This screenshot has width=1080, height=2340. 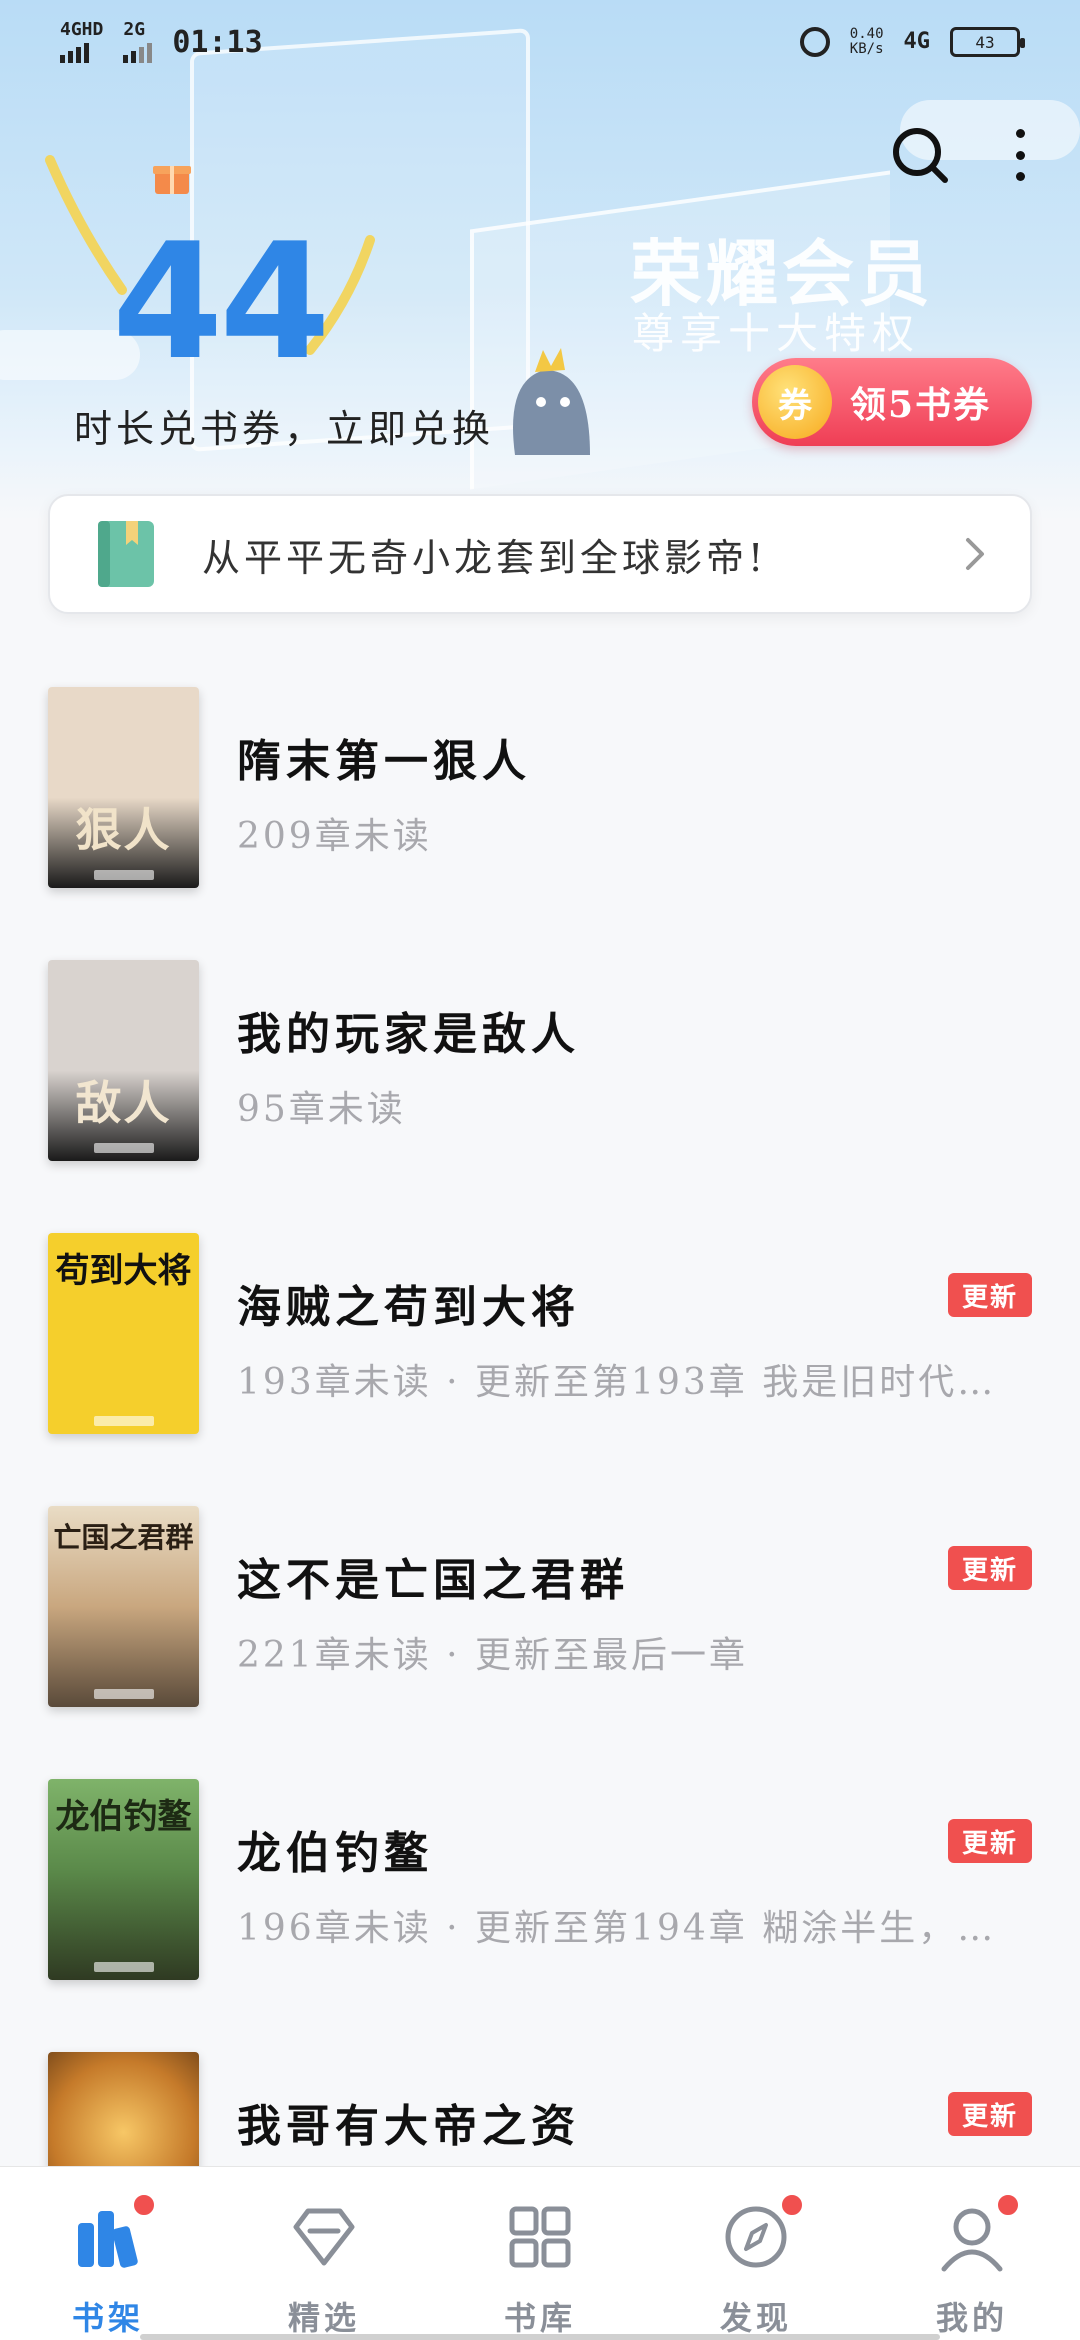 What do you see at coordinates (82, 29) in the screenshot?
I see `network-type-label: 4GHD` at bounding box center [82, 29].